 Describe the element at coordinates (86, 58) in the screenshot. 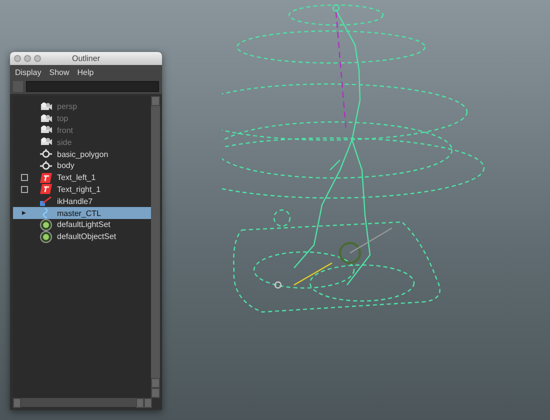

I see `window-title: Outliner` at that location.